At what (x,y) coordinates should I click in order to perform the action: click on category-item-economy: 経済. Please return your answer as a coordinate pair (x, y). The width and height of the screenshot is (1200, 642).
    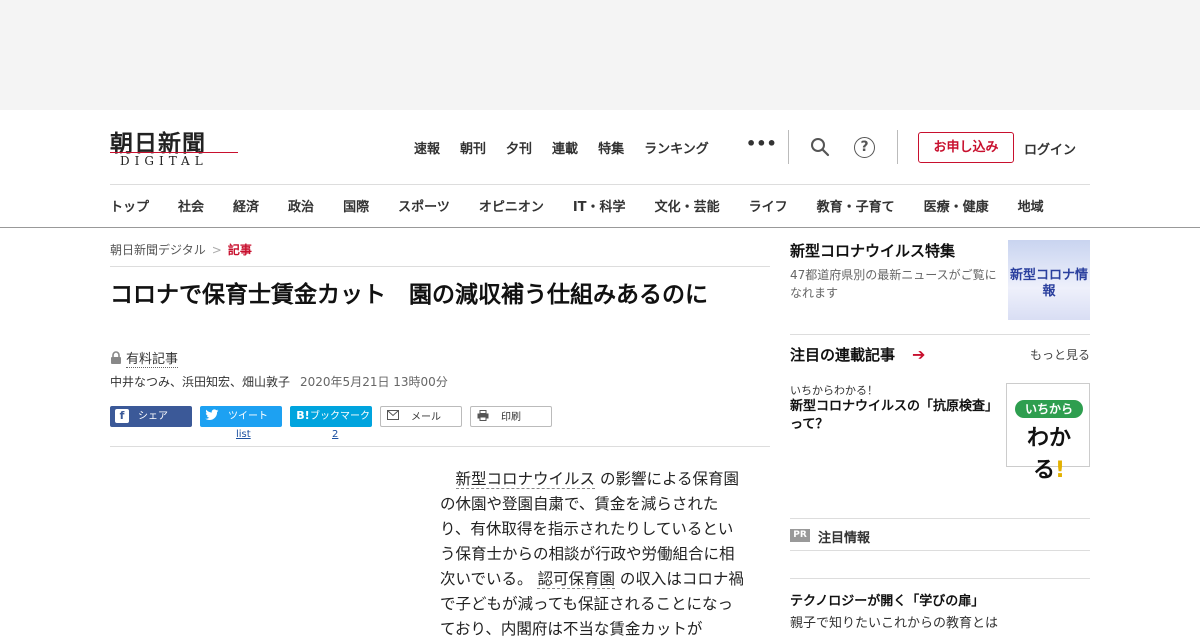
    Looking at the image, I should click on (246, 205).